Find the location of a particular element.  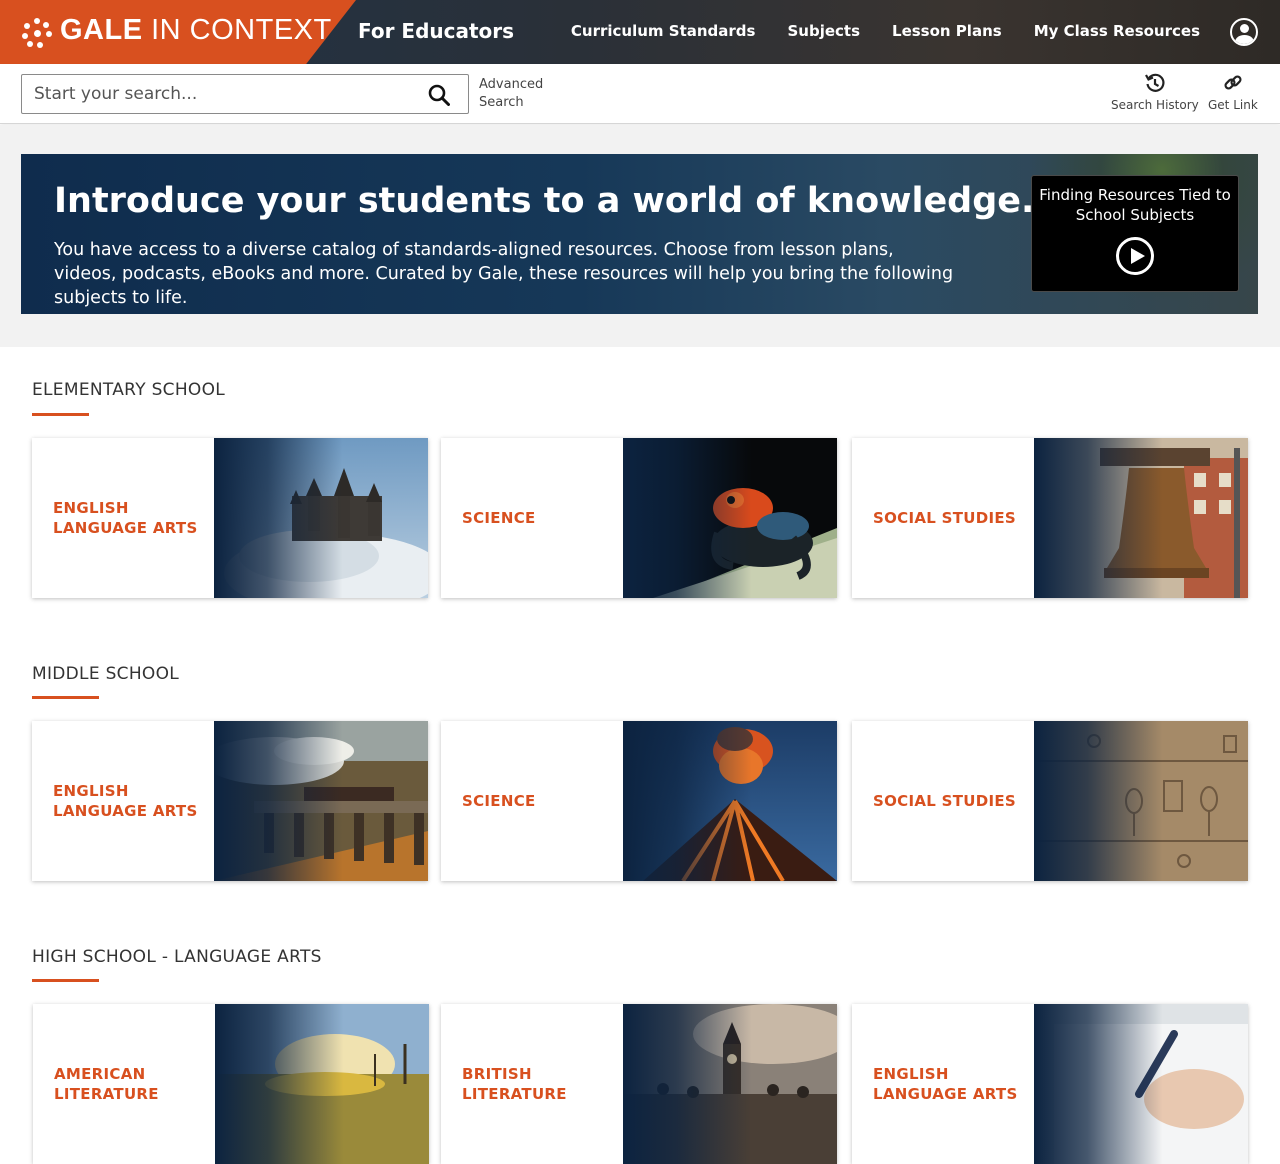

subject-card-elementary-ela: ENGLISH LANGUAGE ARTS is located at coordinates (230, 518).